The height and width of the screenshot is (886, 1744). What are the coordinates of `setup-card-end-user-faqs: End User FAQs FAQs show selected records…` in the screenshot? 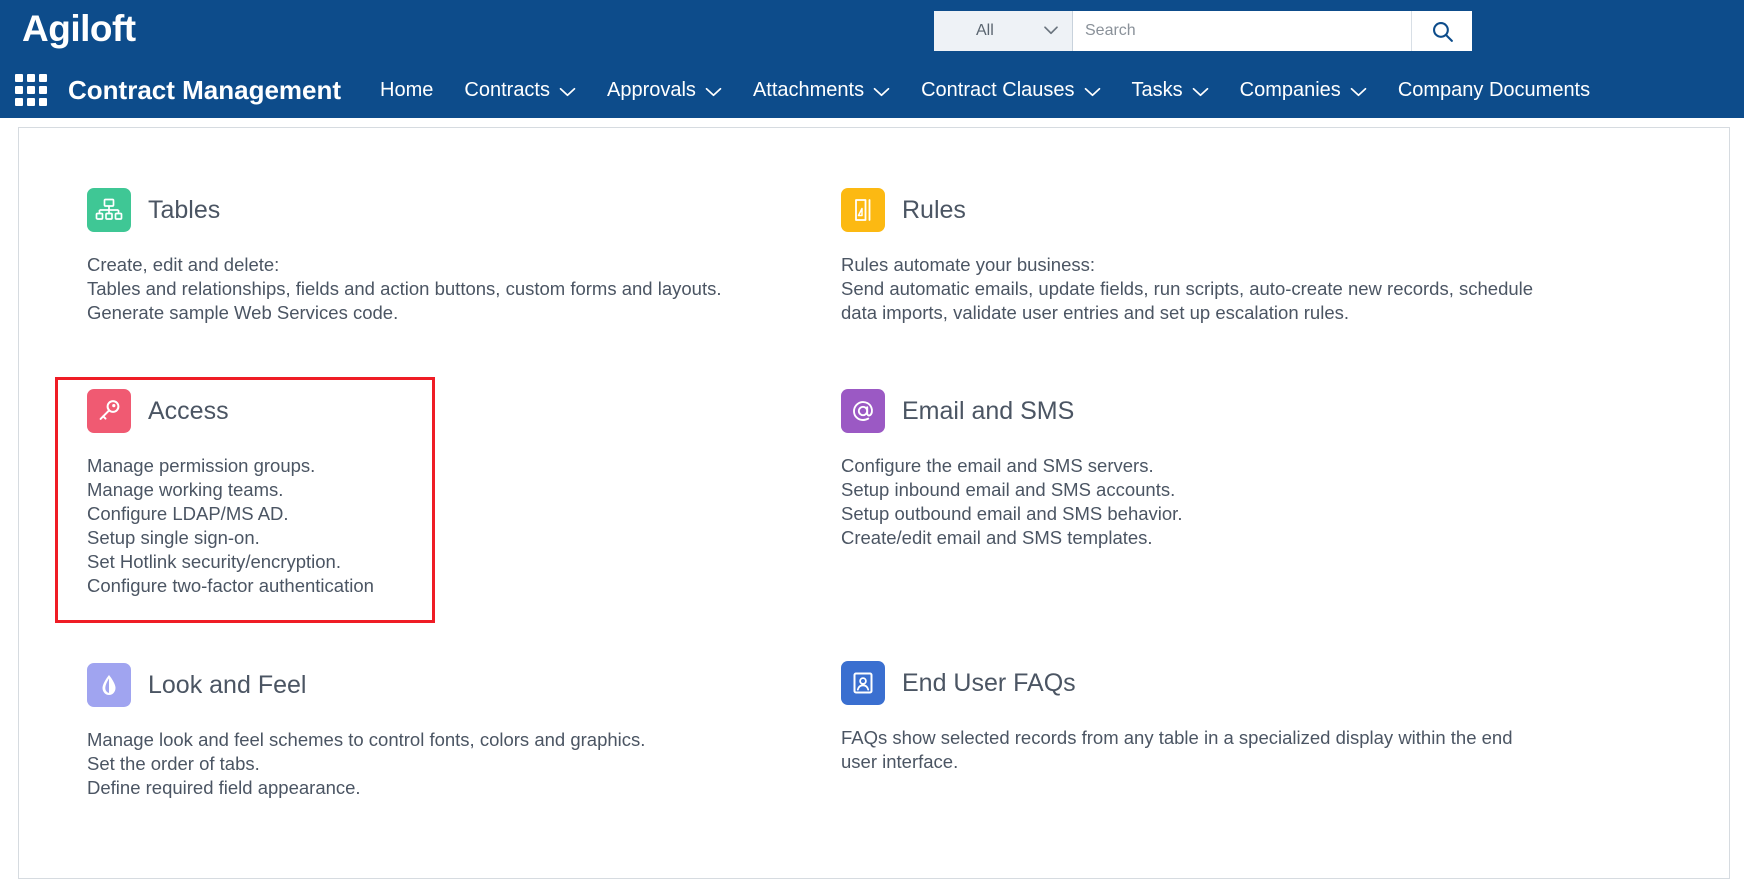 It's located at (1221, 717).